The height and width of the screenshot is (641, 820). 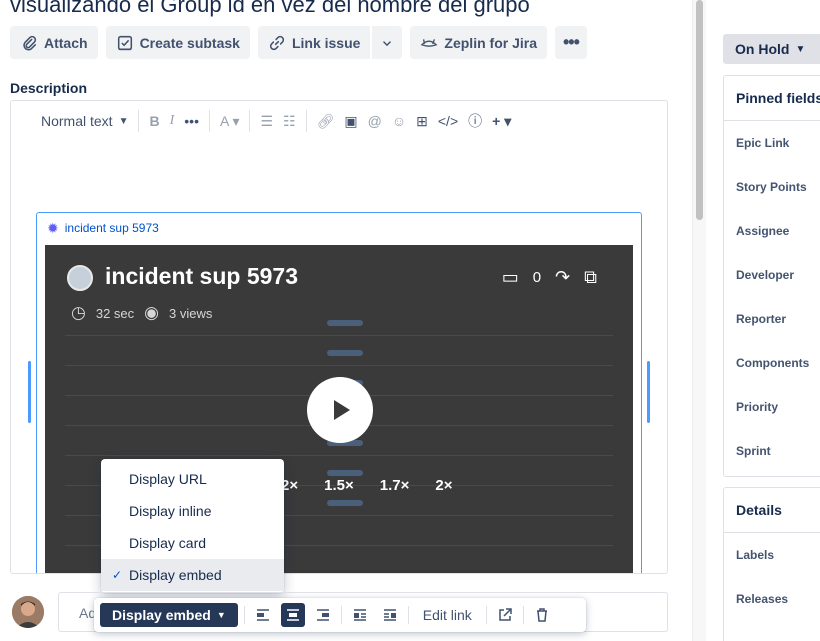 I want to click on clock-icon: ◷, so click(x=78, y=312).